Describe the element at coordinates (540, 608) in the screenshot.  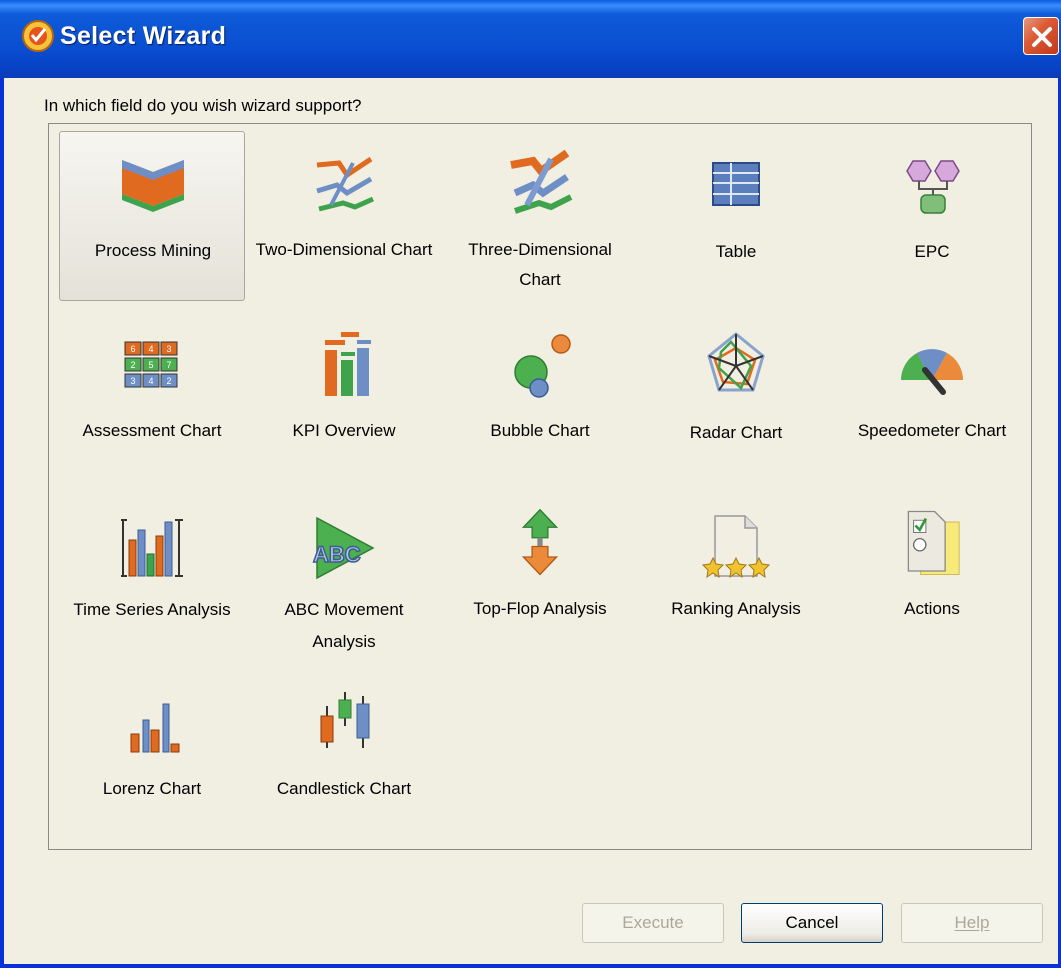
I see `wizard-label: Top-Flop Analysis` at that location.